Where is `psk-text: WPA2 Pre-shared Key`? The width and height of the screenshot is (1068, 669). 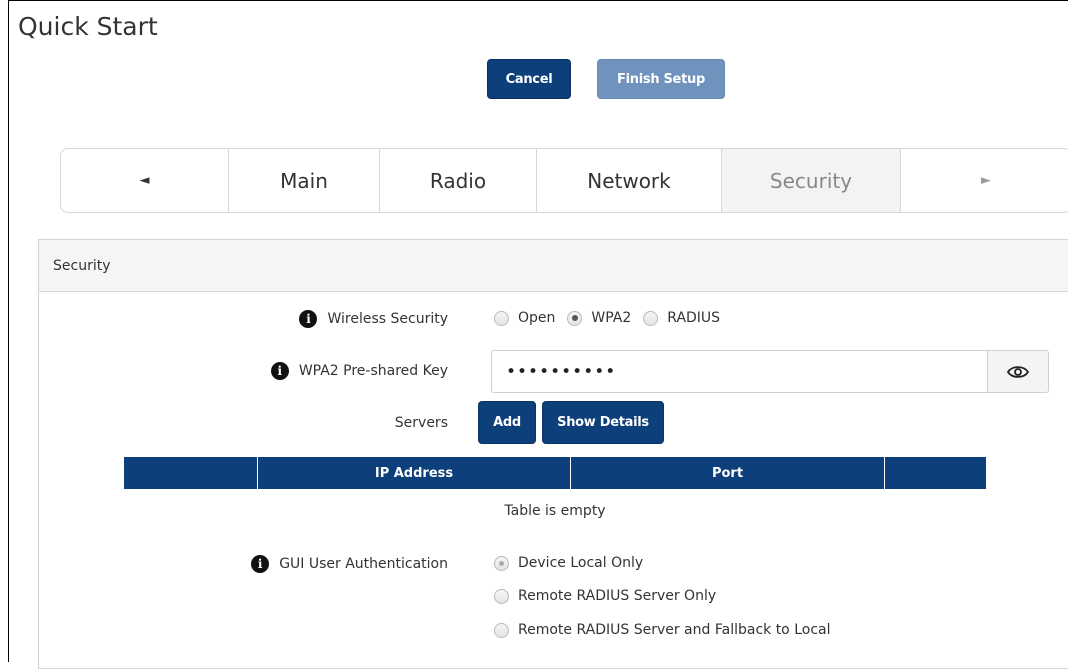
psk-text: WPA2 Pre-shared Key is located at coordinates (373, 371).